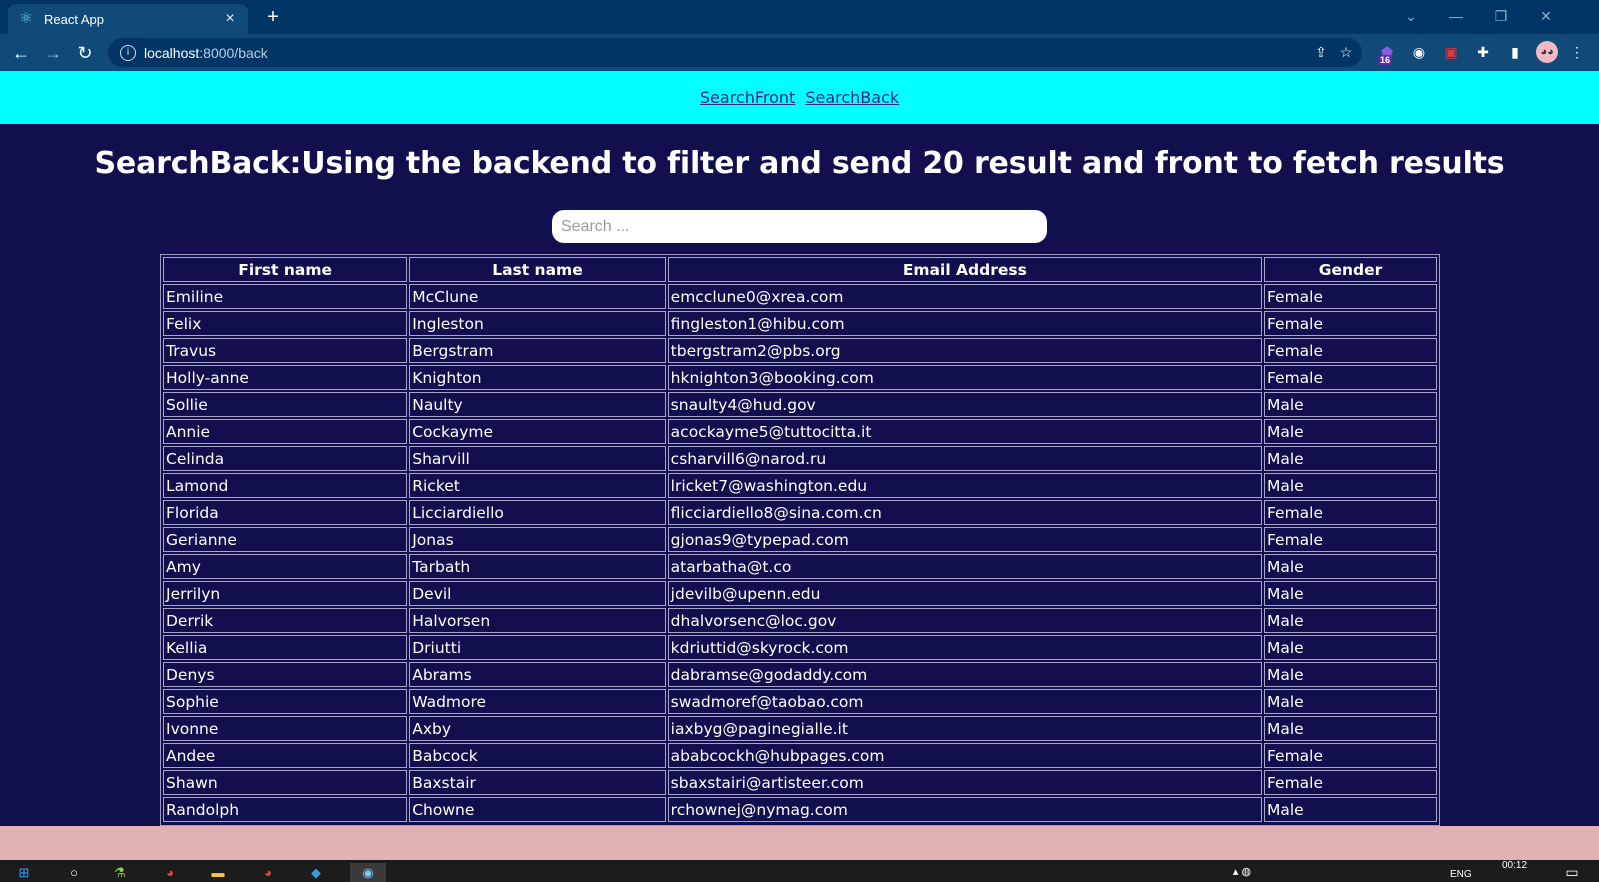 This screenshot has height=882, width=1599. I want to click on cell-email: acockayme5@tuttocitta.it, so click(964, 431).